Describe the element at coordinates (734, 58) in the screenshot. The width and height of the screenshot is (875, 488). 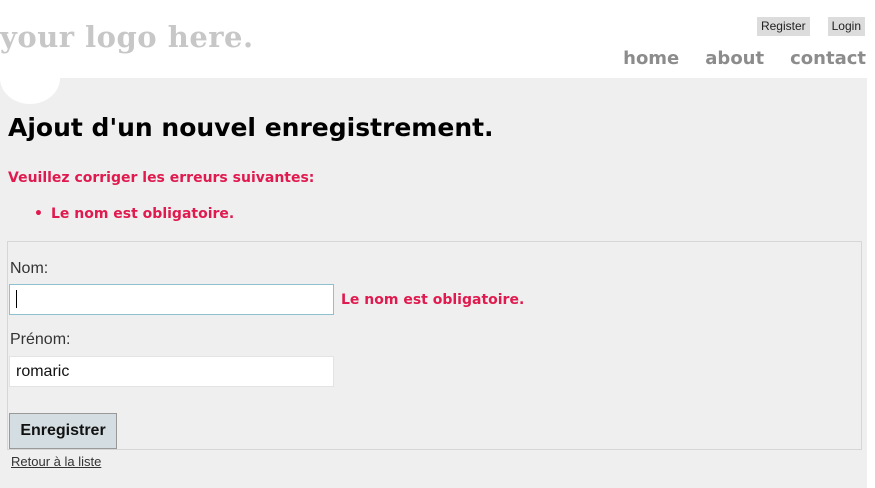
I see `nav-about: about` at that location.